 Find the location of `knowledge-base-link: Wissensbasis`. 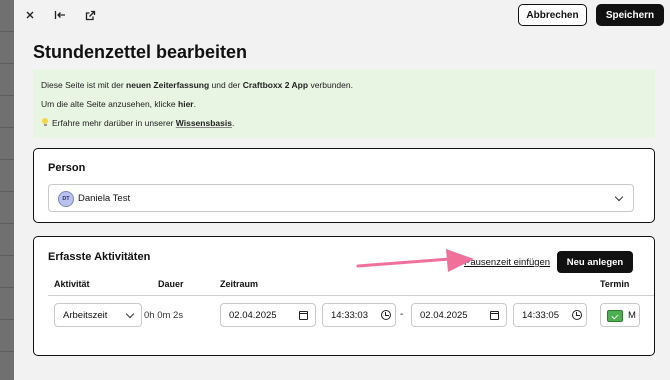

knowledge-base-link: Wissensbasis is located at coordinates (204, 123).